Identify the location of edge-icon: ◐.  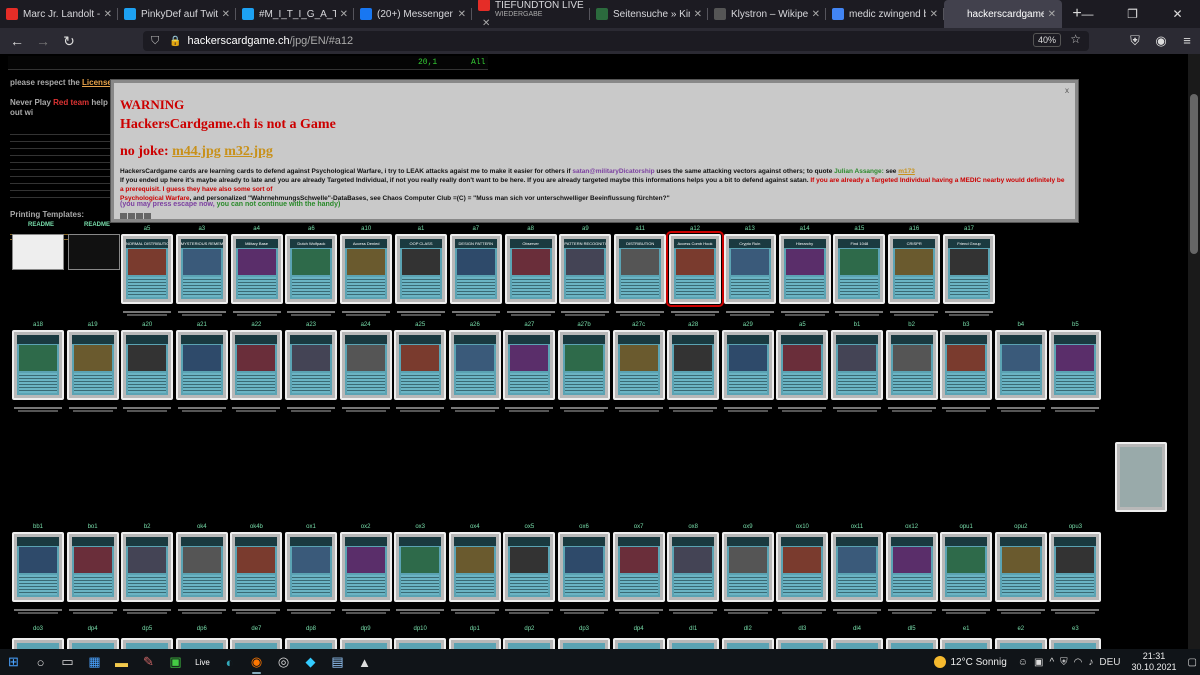
(229, 662).